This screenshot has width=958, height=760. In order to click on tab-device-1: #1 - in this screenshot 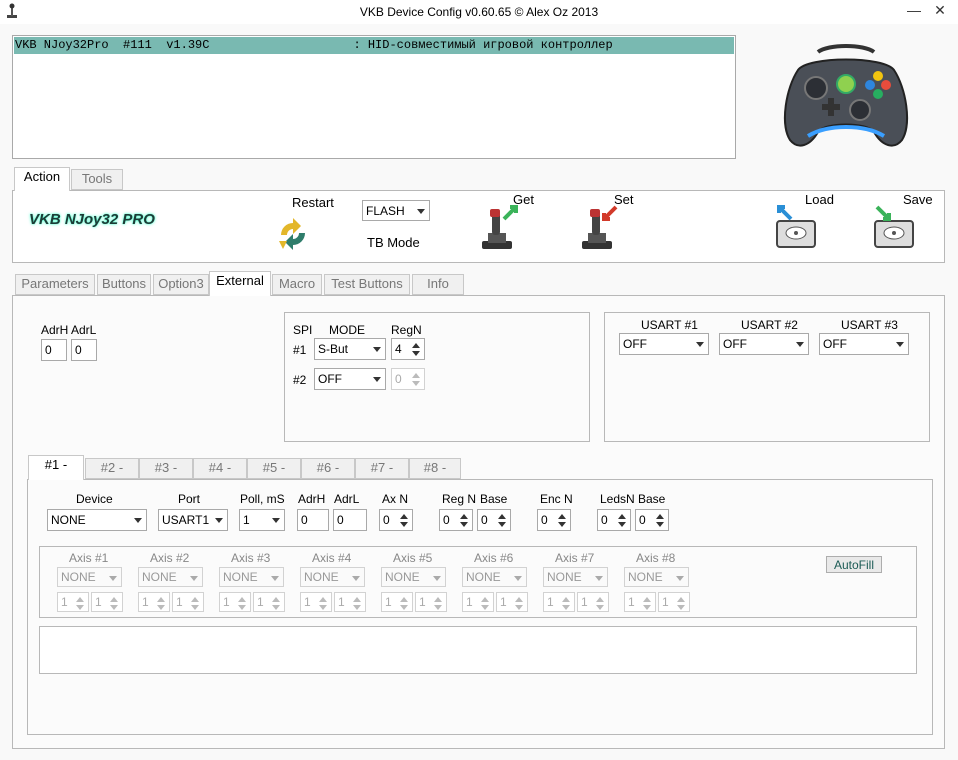, I will do `click(56, 467)`.